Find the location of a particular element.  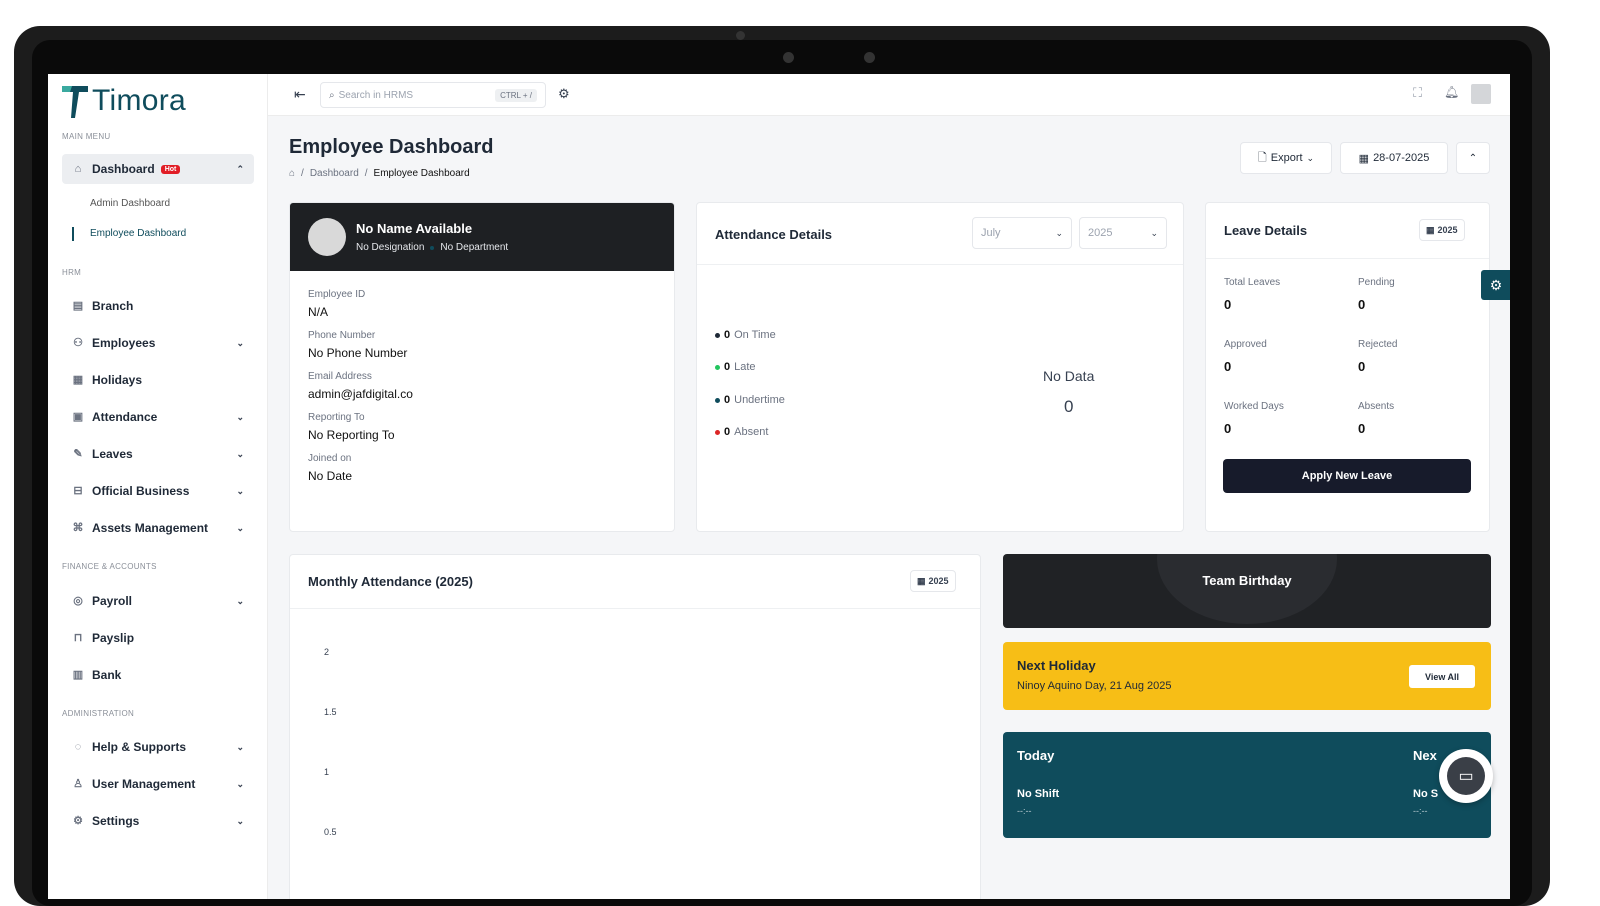

sidebar-item-user-management: ♙ User Management ⌄ is located at coordinates (158, 784).